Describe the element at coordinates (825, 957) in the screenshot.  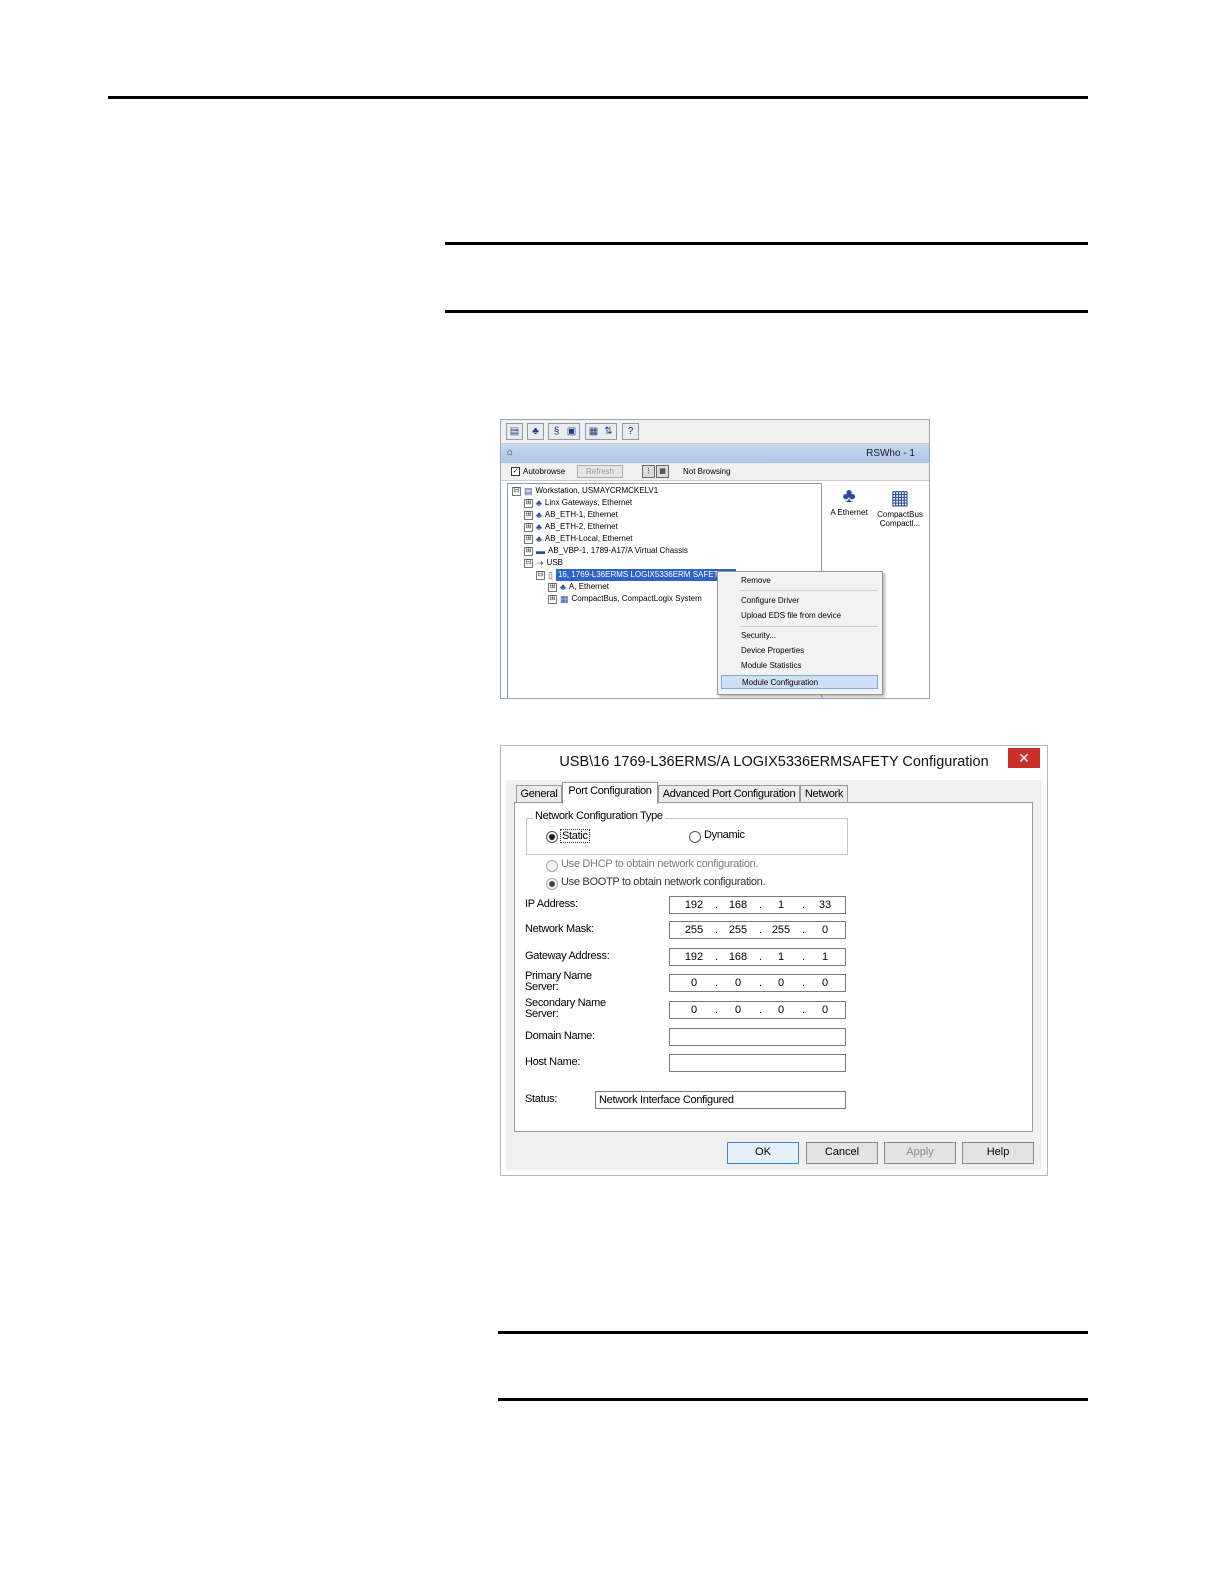
I see `gateway-octet-4: 1` at that location.